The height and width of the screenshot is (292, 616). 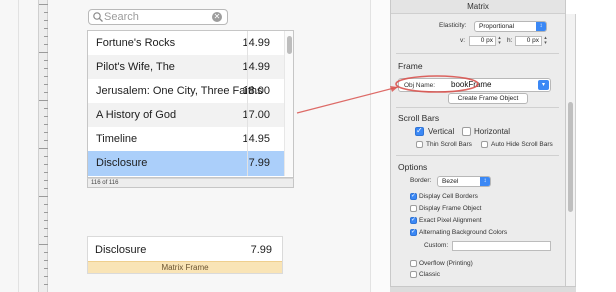 I want to click on column-divider, so click(x=247, y=103).